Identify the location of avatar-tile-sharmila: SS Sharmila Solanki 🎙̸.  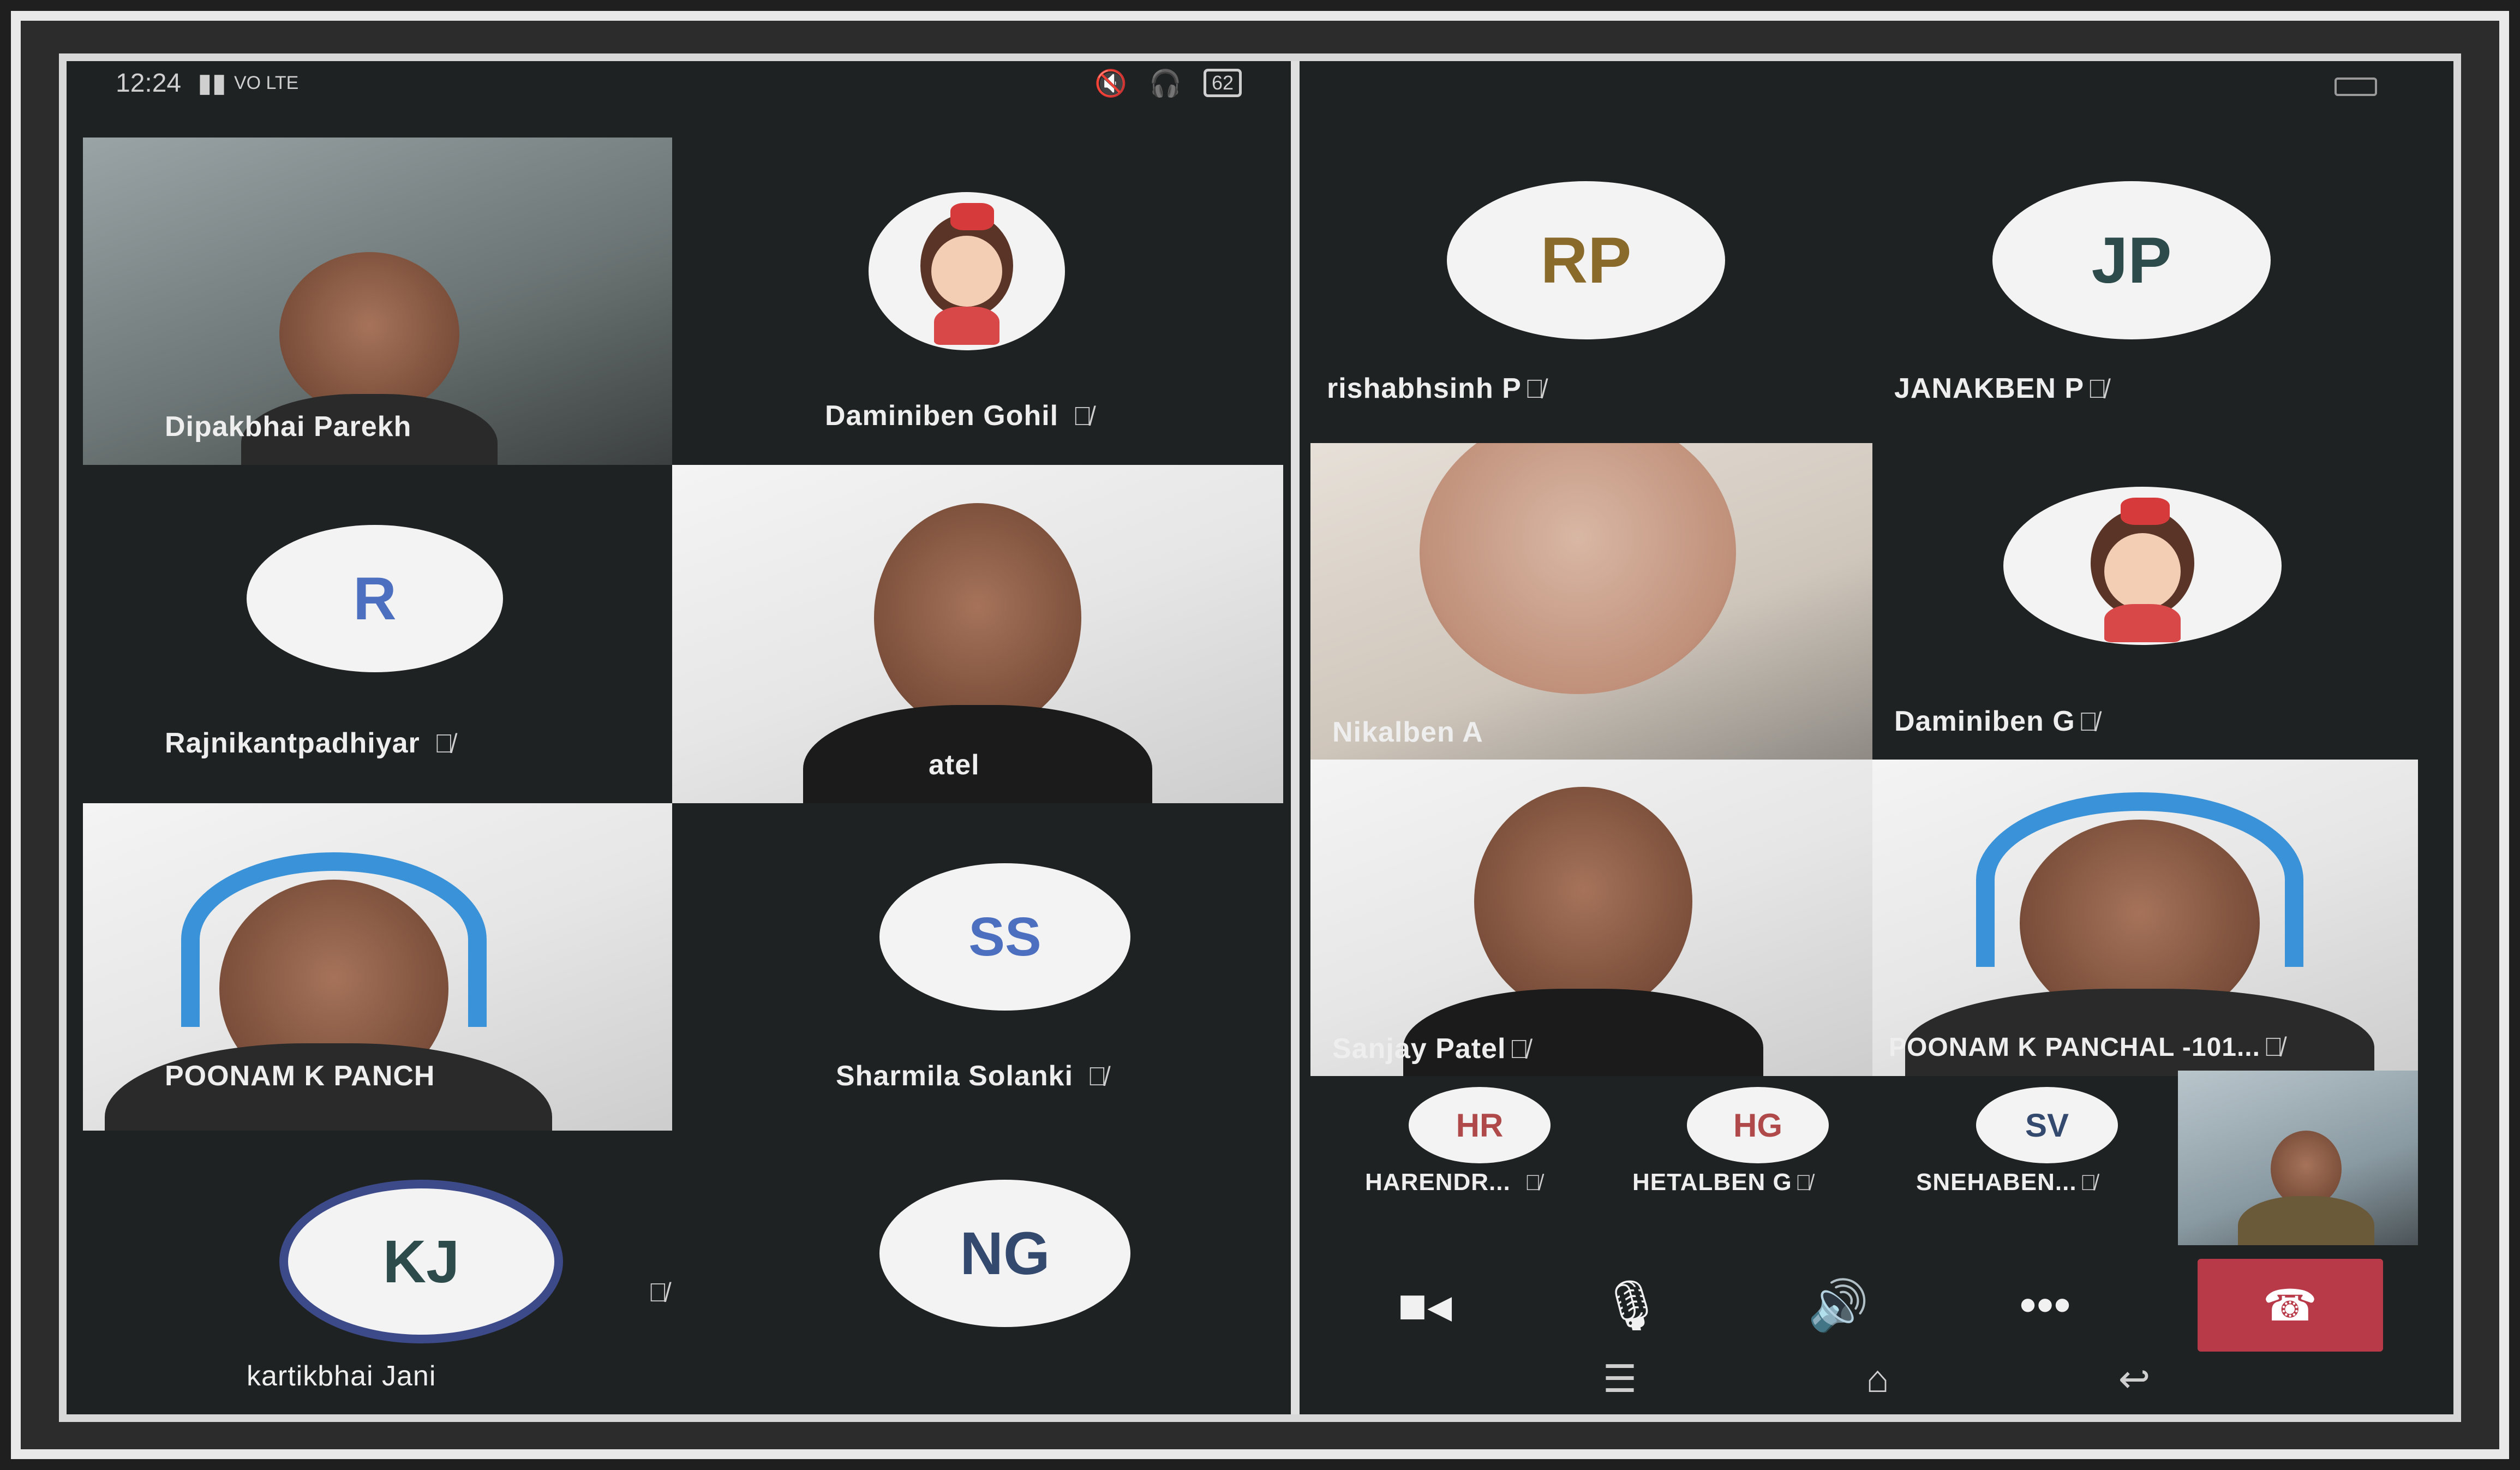
(977, 967).